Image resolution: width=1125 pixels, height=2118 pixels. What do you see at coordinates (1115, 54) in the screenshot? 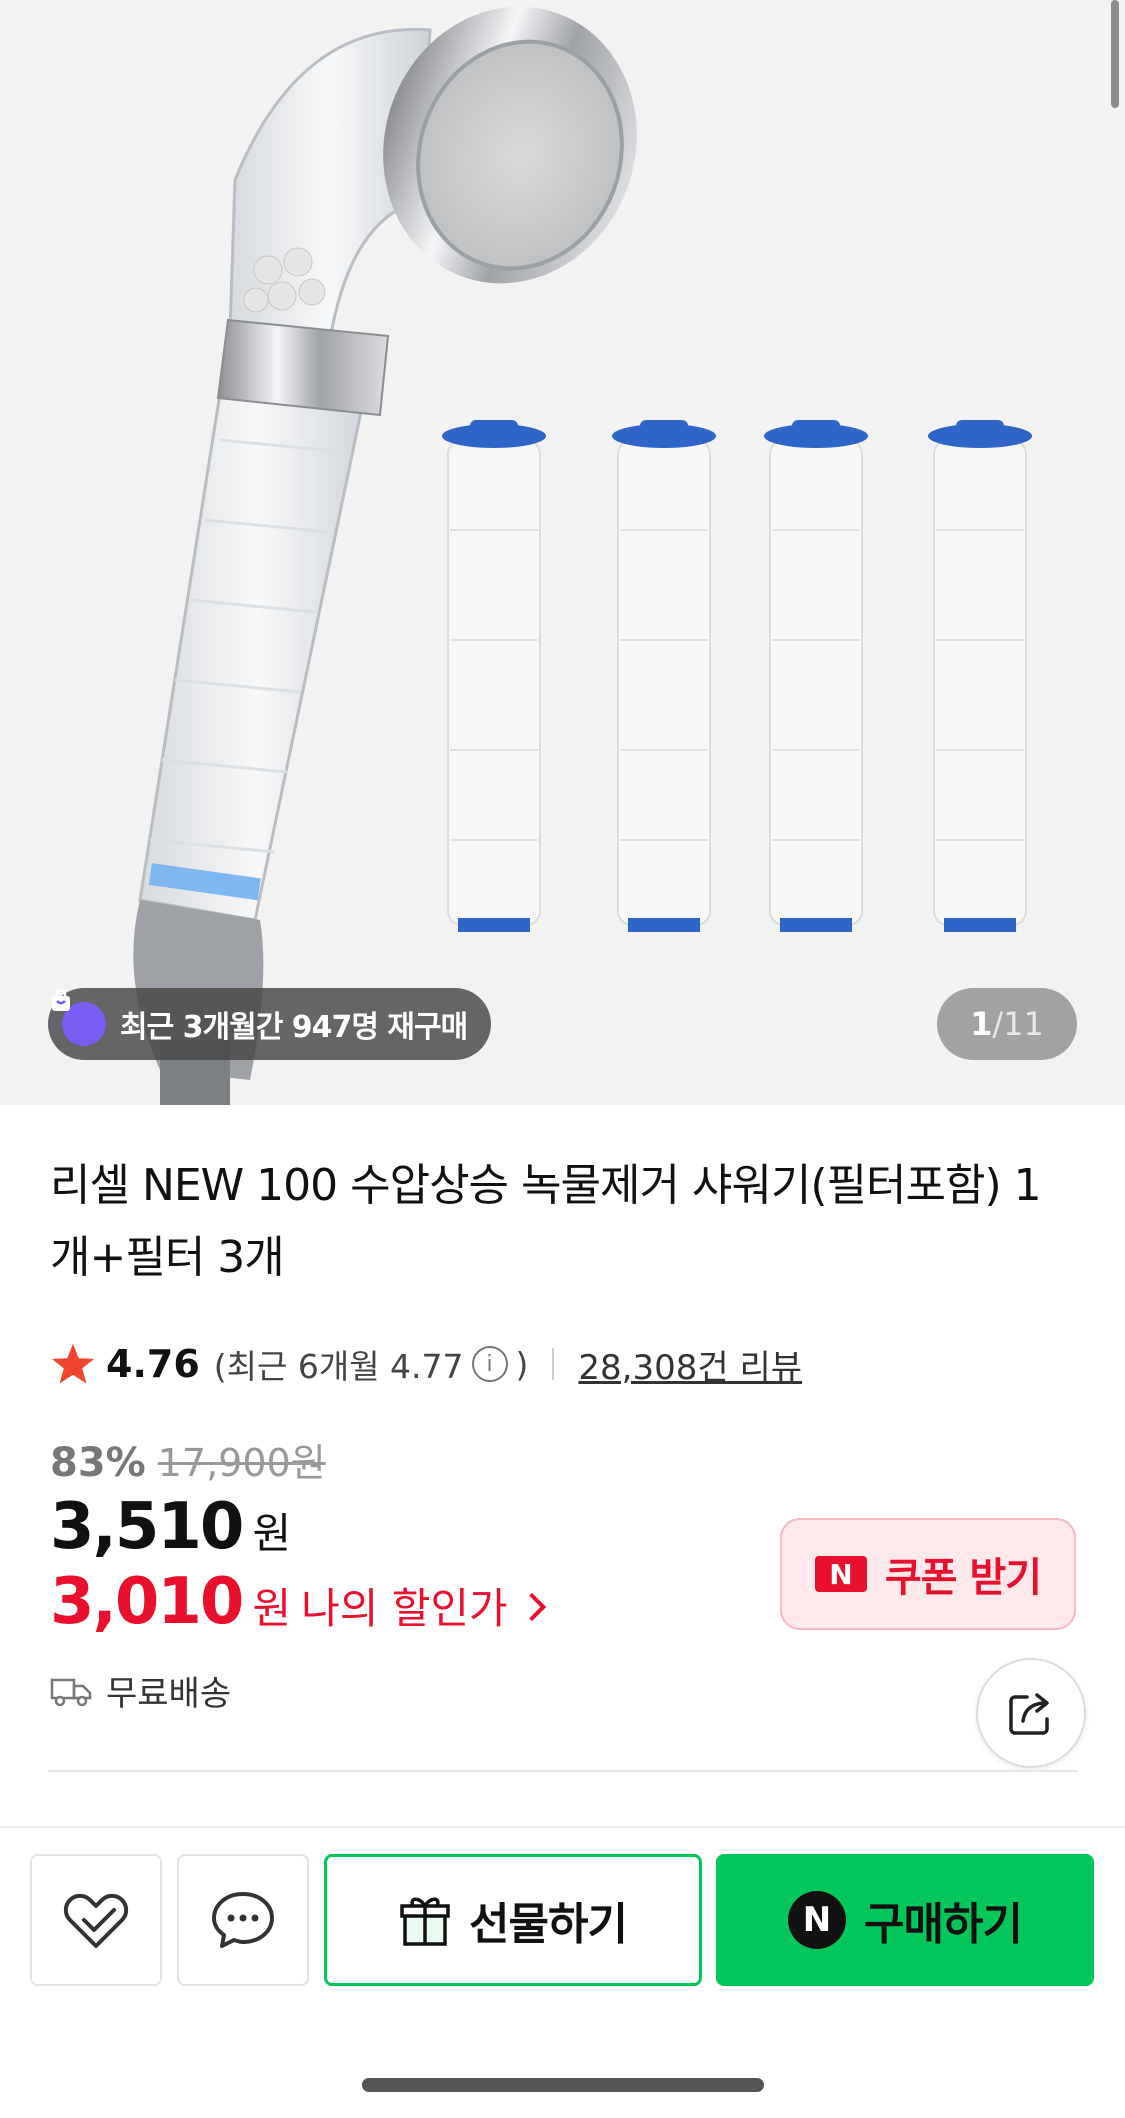
I see `scrollbar` at bounding box center [1115, 54].